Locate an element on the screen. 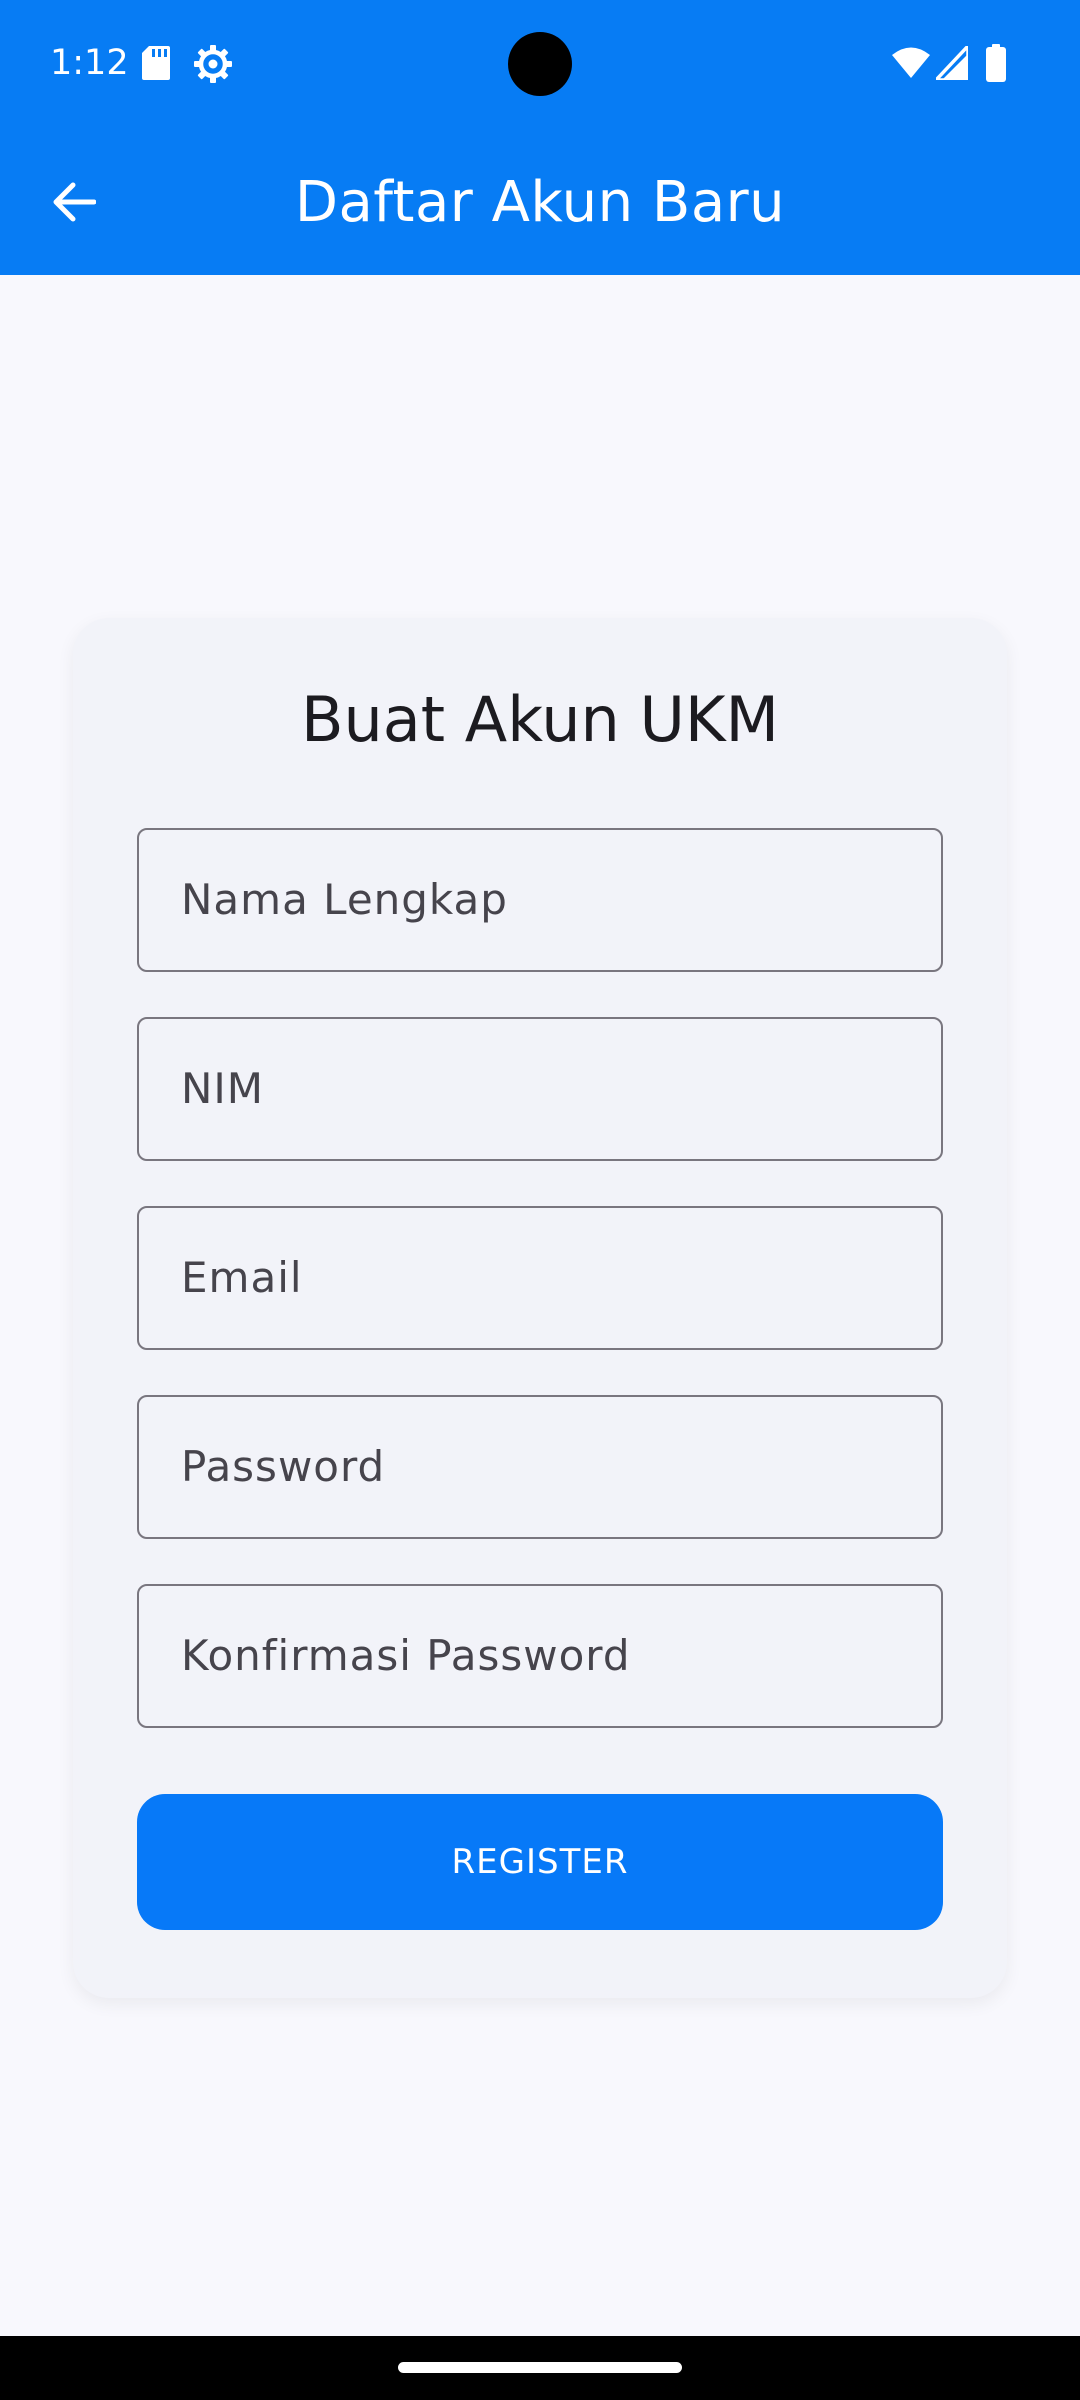 The height and width of the screenshot is (2400, 1080). full-name-label: Nama Lengkap is located at coordinates (344, 899).